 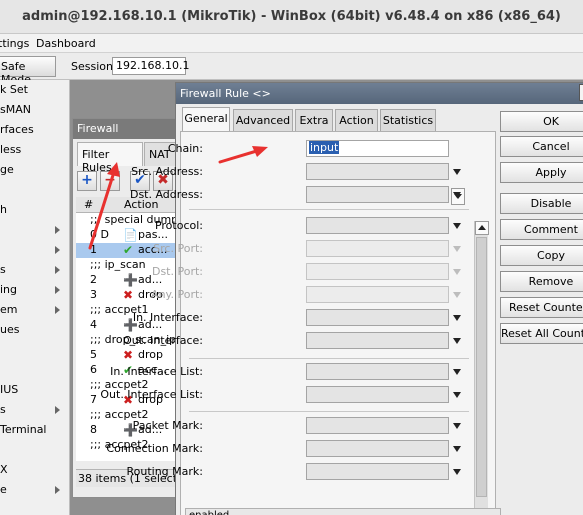 I want to click on sidebar-item: less, so click(x=35, y=150).